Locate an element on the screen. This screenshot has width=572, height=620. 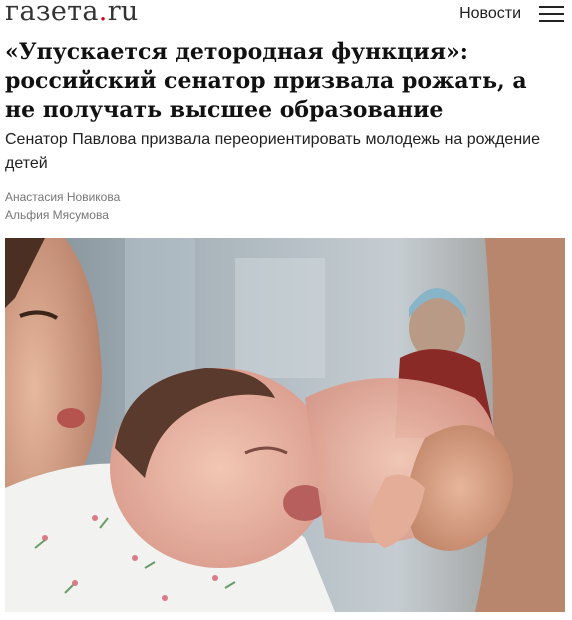
author-link: Альфия Мясумова is located at coordinates (62, 215).